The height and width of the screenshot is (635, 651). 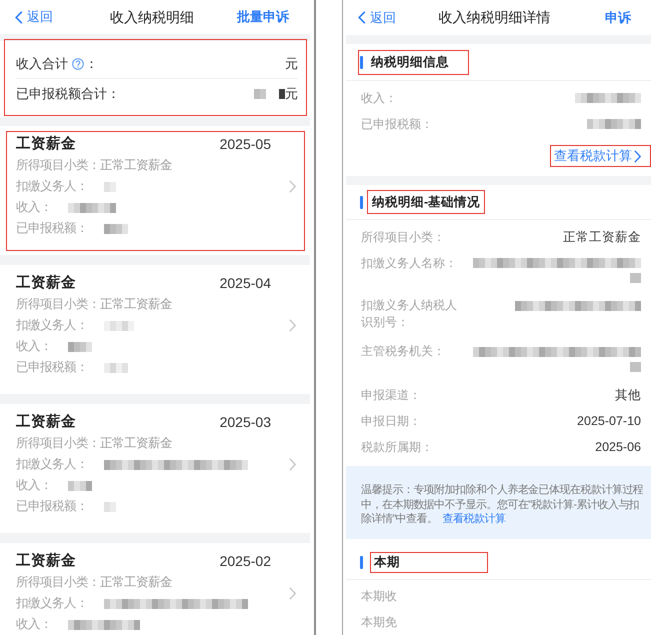 I want to click on field-label: 本期收, so click(x=379, y=596).